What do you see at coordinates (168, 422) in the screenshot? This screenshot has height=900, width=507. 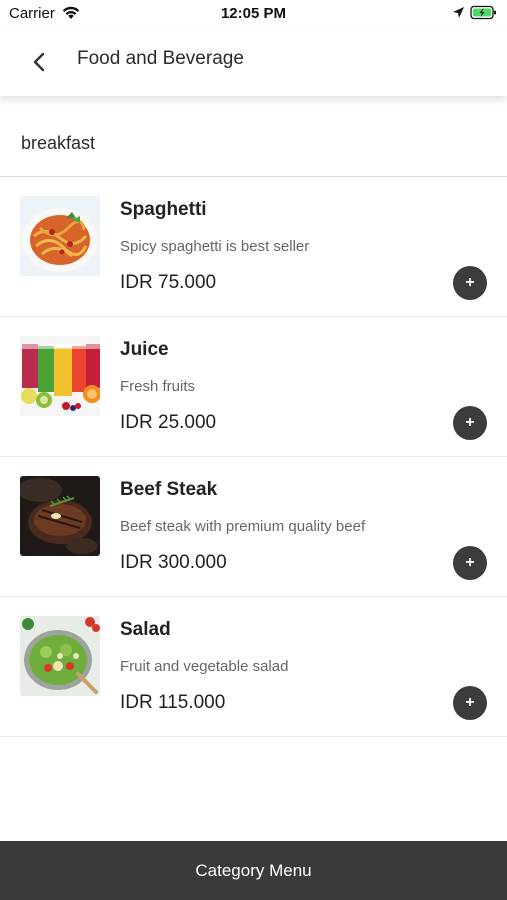 I see `item-price: IDR 25.000` at bounding box center [168, 422].